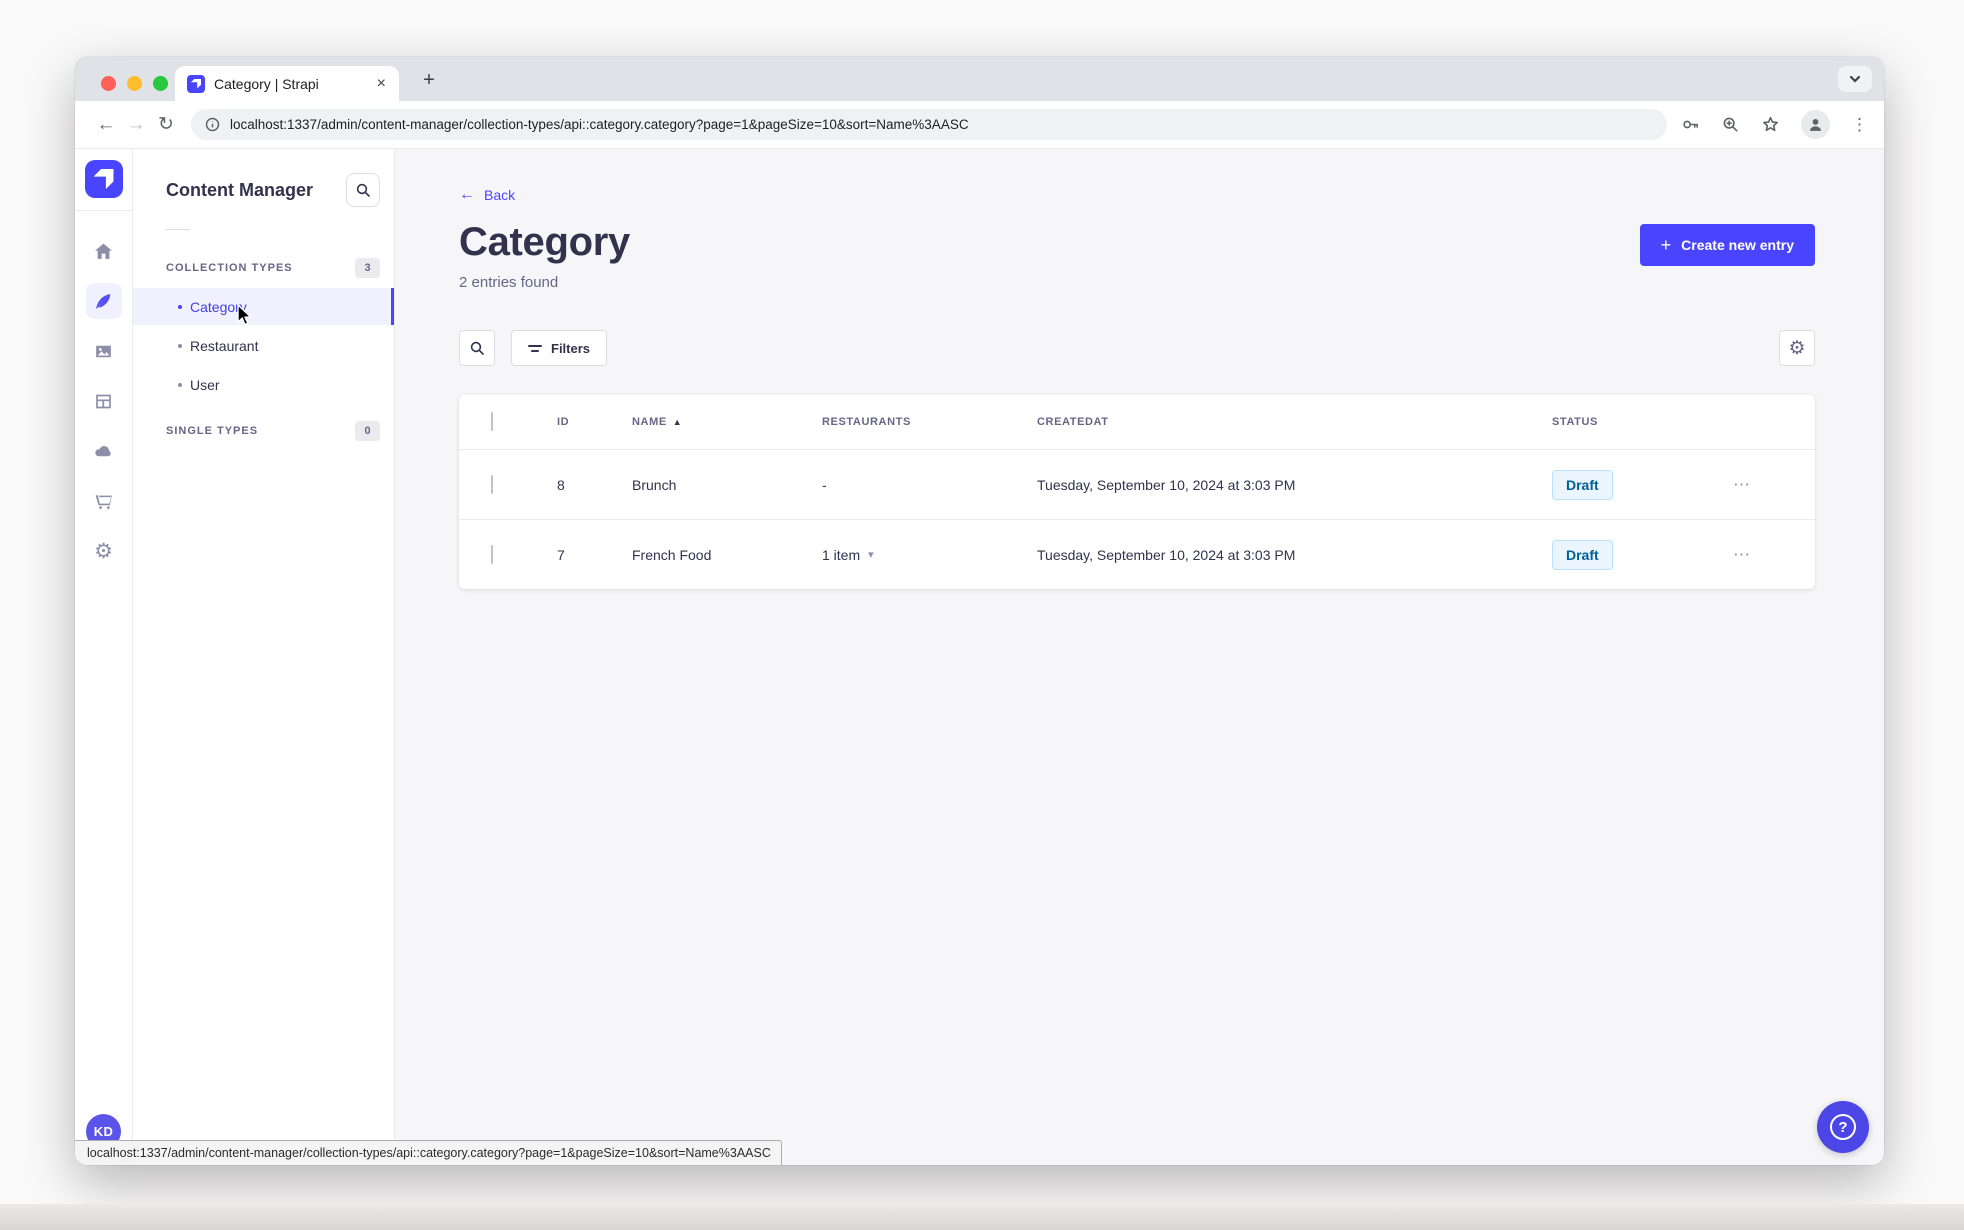  Describe the element at coordinates (982, 1217) in the screenshot. I see `desktop-bottom-strip` at that location.